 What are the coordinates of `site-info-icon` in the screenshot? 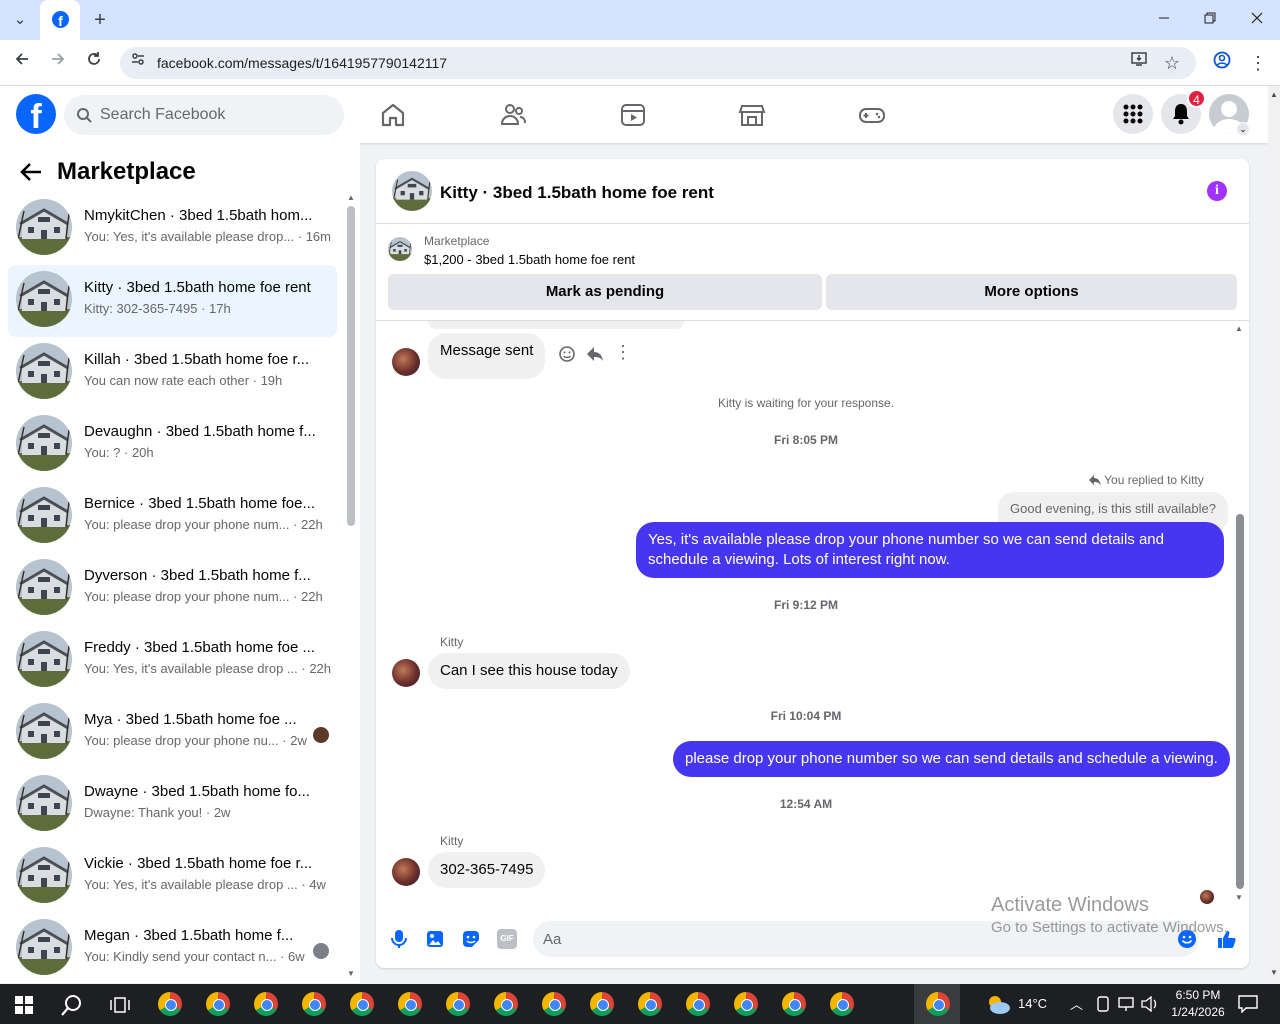 It's located at (138, 63).